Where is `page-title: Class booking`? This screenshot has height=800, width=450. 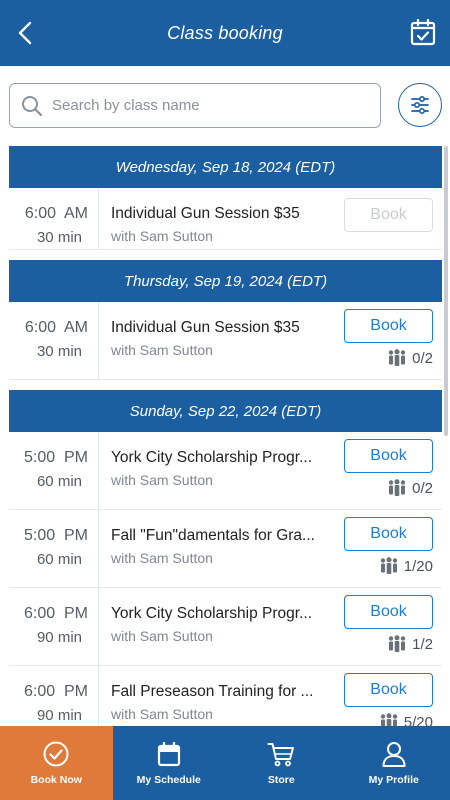 page-title: Class booking is located at coordinates (225, 32).